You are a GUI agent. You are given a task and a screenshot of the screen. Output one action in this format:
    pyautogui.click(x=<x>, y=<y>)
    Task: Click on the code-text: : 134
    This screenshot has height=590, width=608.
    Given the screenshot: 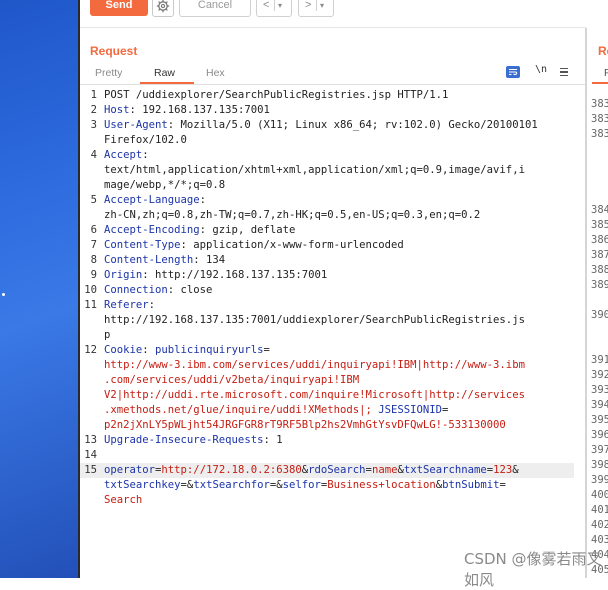 What is the action you would take?
    pyautogui.click(x=209, y=260)
    